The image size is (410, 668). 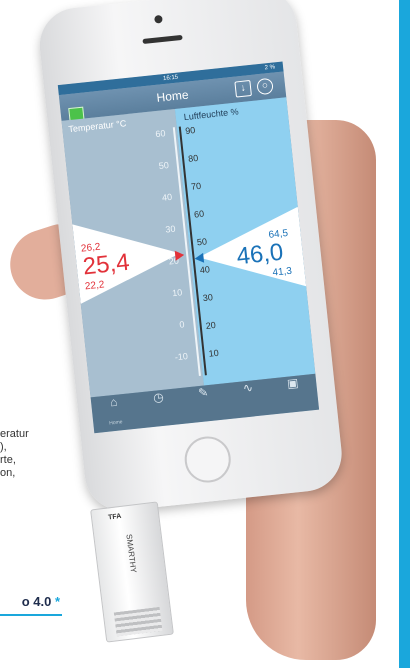 I want to click on tab-home: ⌂ Home, so click(x=115, y=413).